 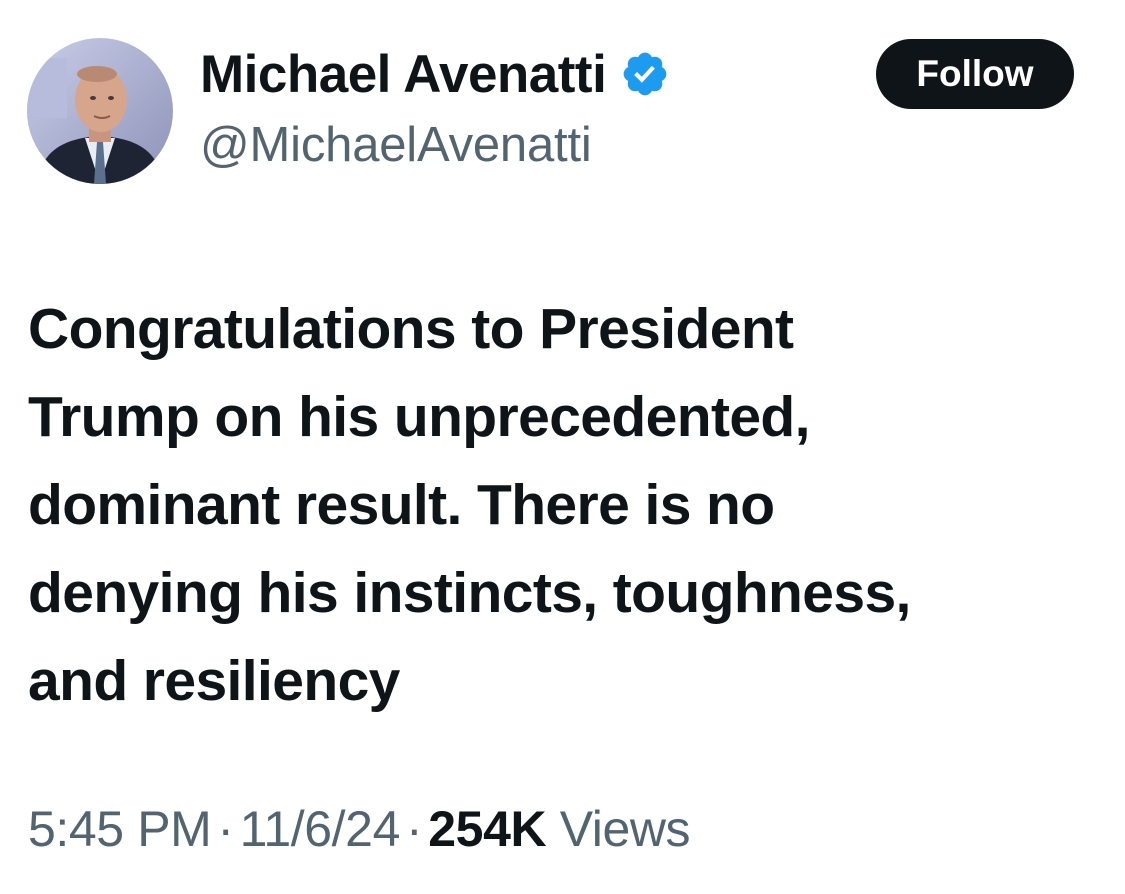 What do you see at coordinates (411, 329) in the screenshot?
I see `tweet-text-line: Congratulations to President` at bounding box center [411, 329].